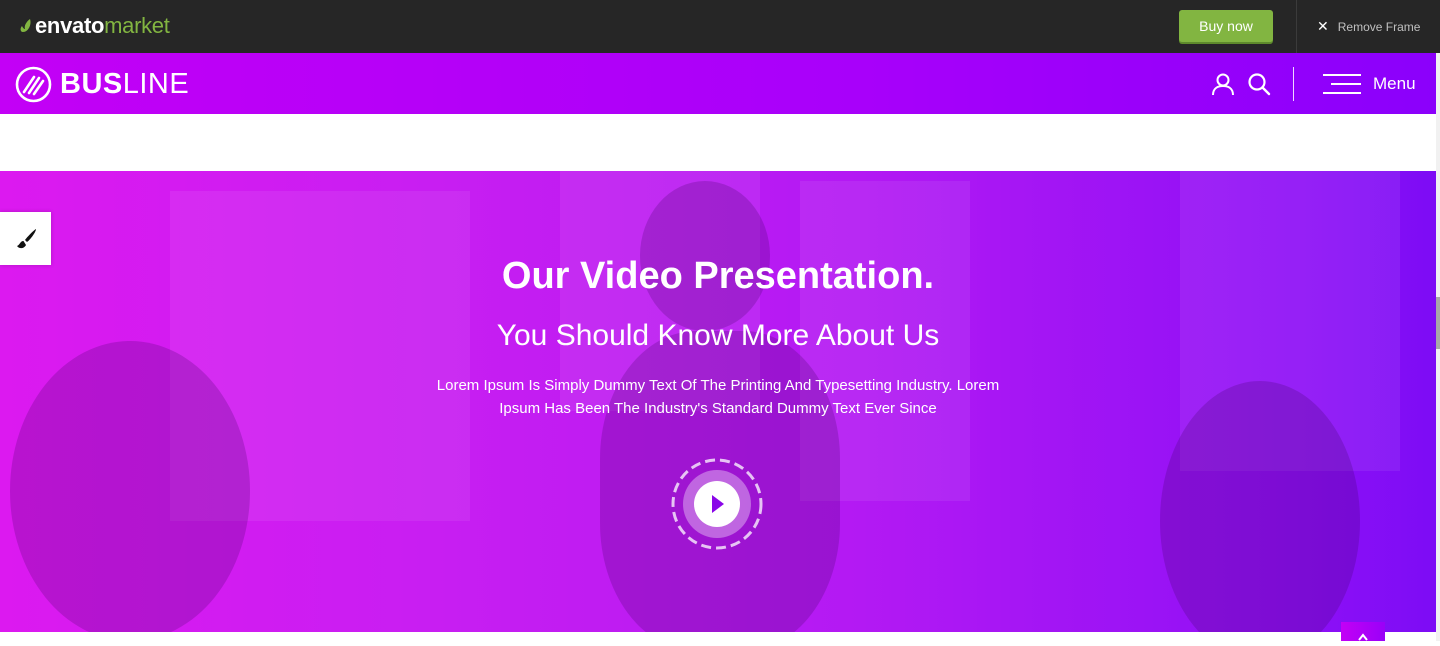 The width and height of the screenshot is (1440, 646). I want to click on remove-frame-button: ✕ Remove Frame, so click(1368, 26).